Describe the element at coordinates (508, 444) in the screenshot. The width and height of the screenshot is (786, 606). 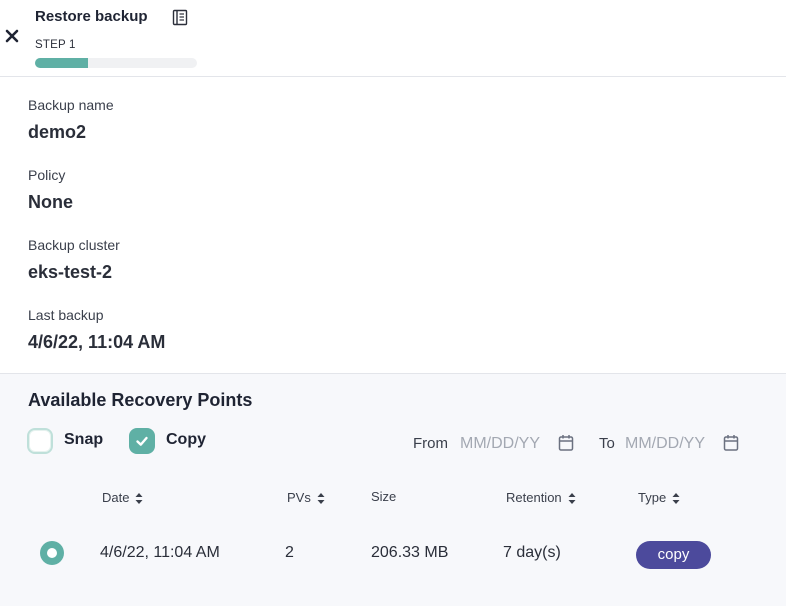
I see `from-date-input` at that location.